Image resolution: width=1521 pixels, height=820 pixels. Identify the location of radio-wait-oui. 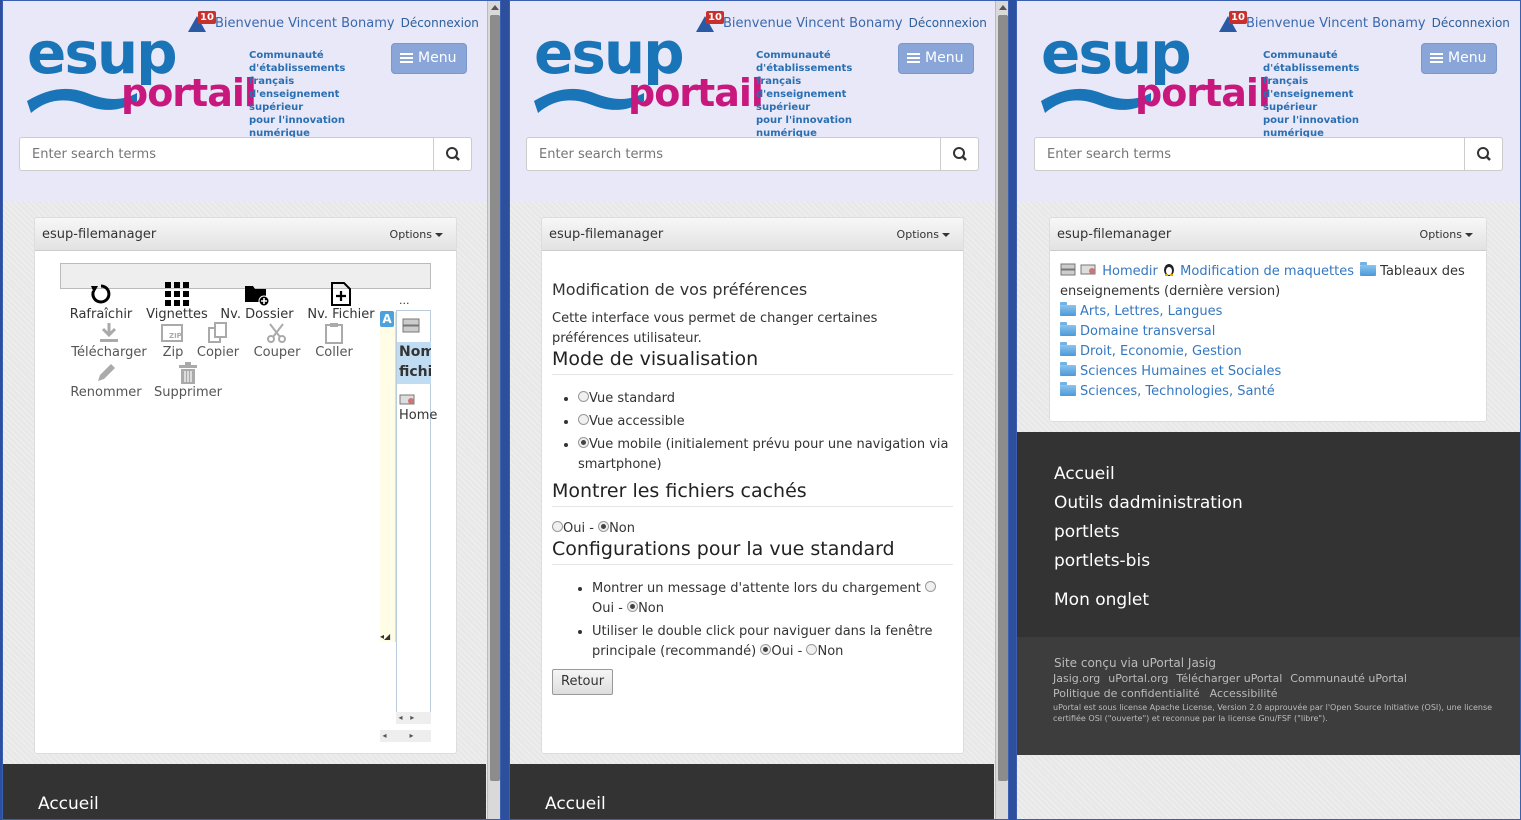
(930, 586).